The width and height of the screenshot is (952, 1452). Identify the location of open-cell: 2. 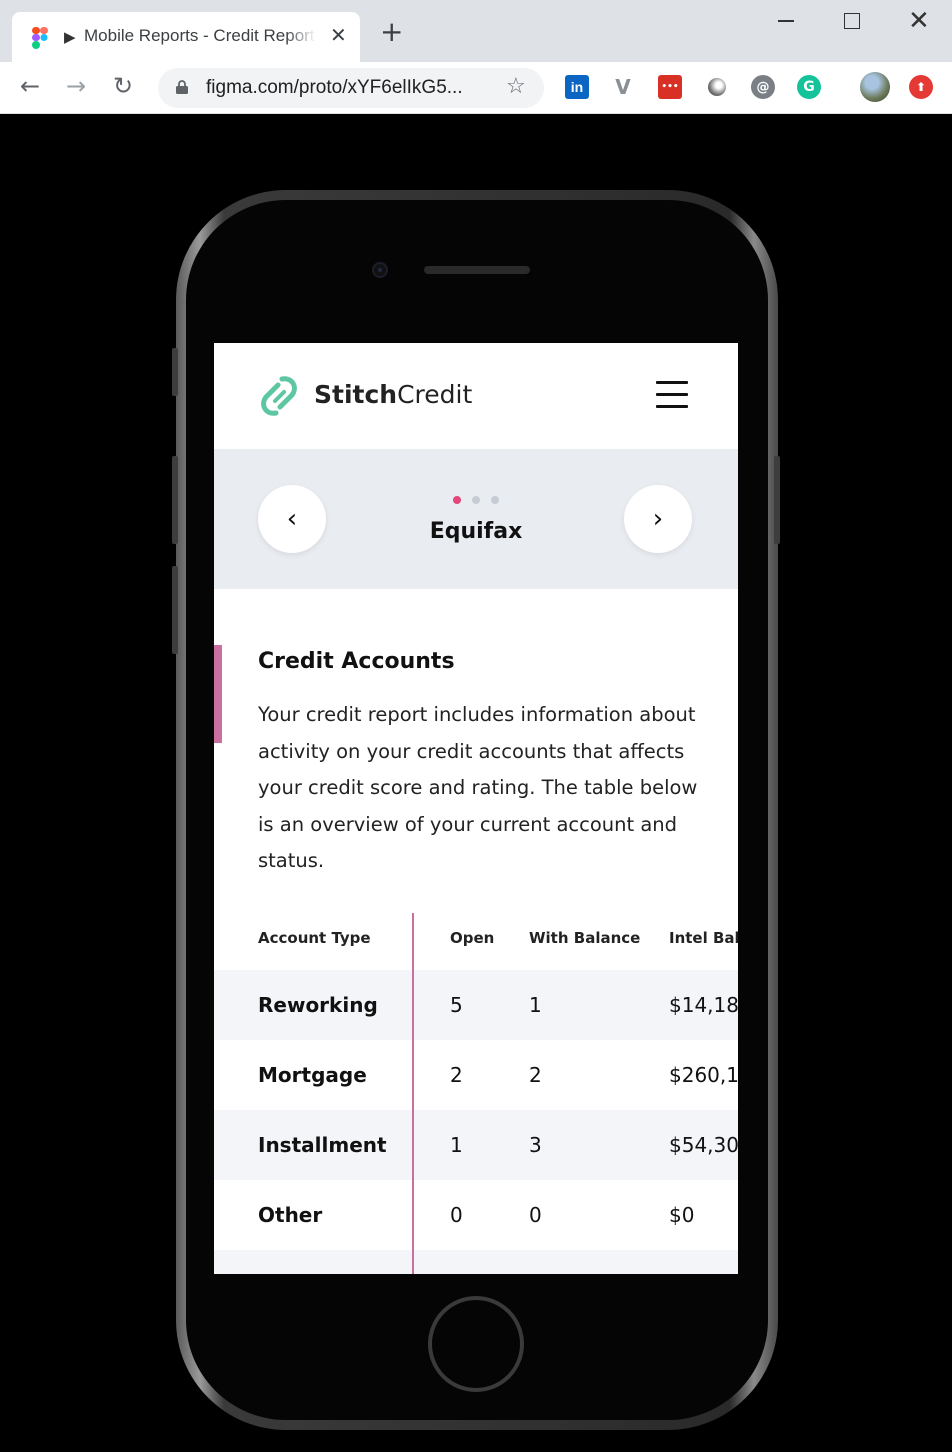
(456, 1075).